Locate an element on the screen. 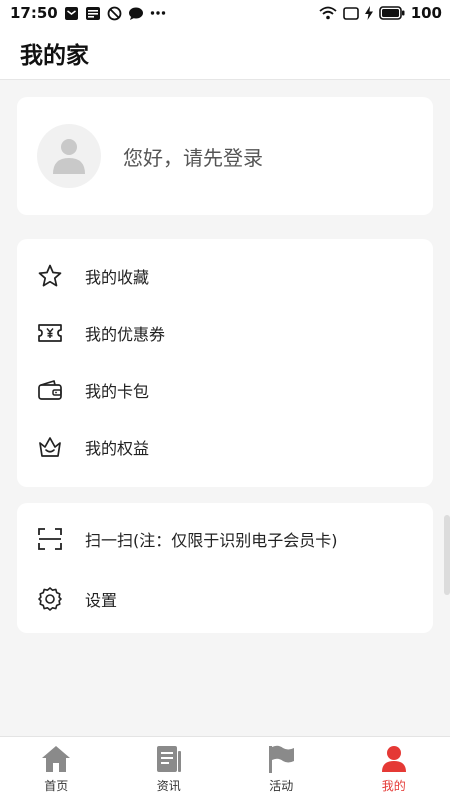  app-header: 我的家 is located at coordinates (225, 53).